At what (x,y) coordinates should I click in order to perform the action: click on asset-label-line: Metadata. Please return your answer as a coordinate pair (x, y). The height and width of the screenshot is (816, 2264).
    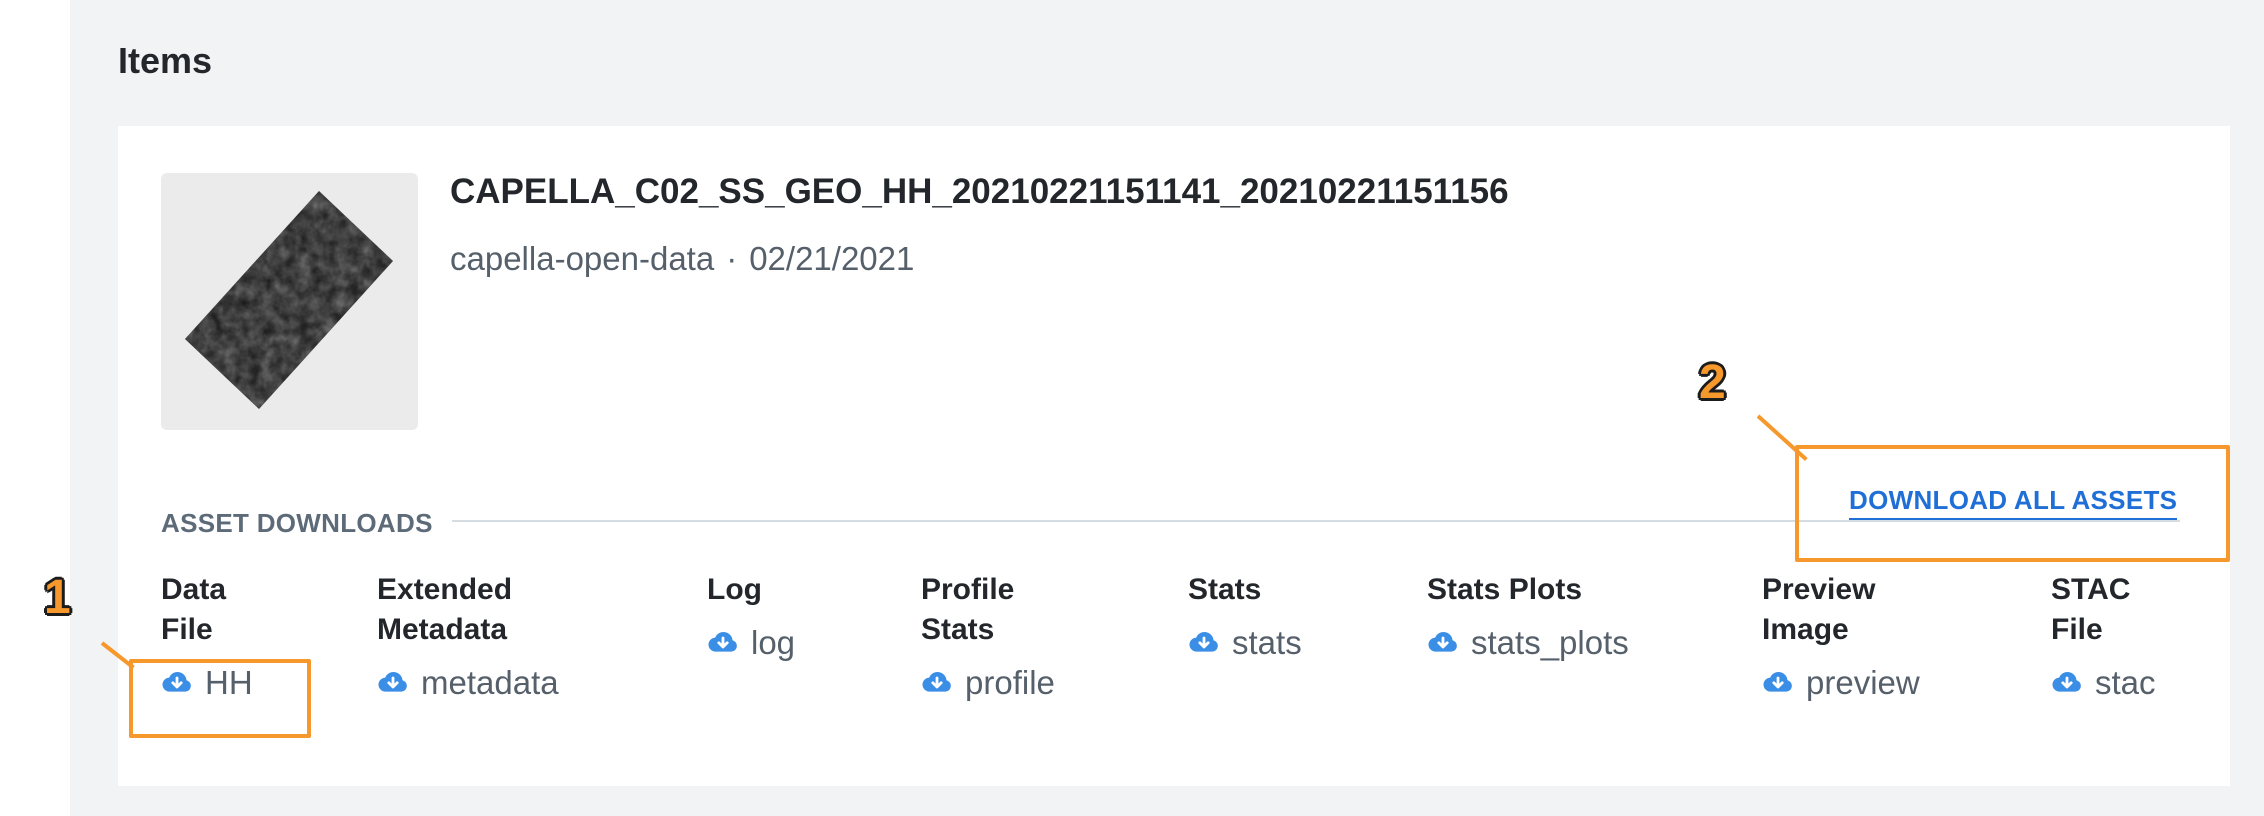
    Looking at the image, I should click on (442, 629).